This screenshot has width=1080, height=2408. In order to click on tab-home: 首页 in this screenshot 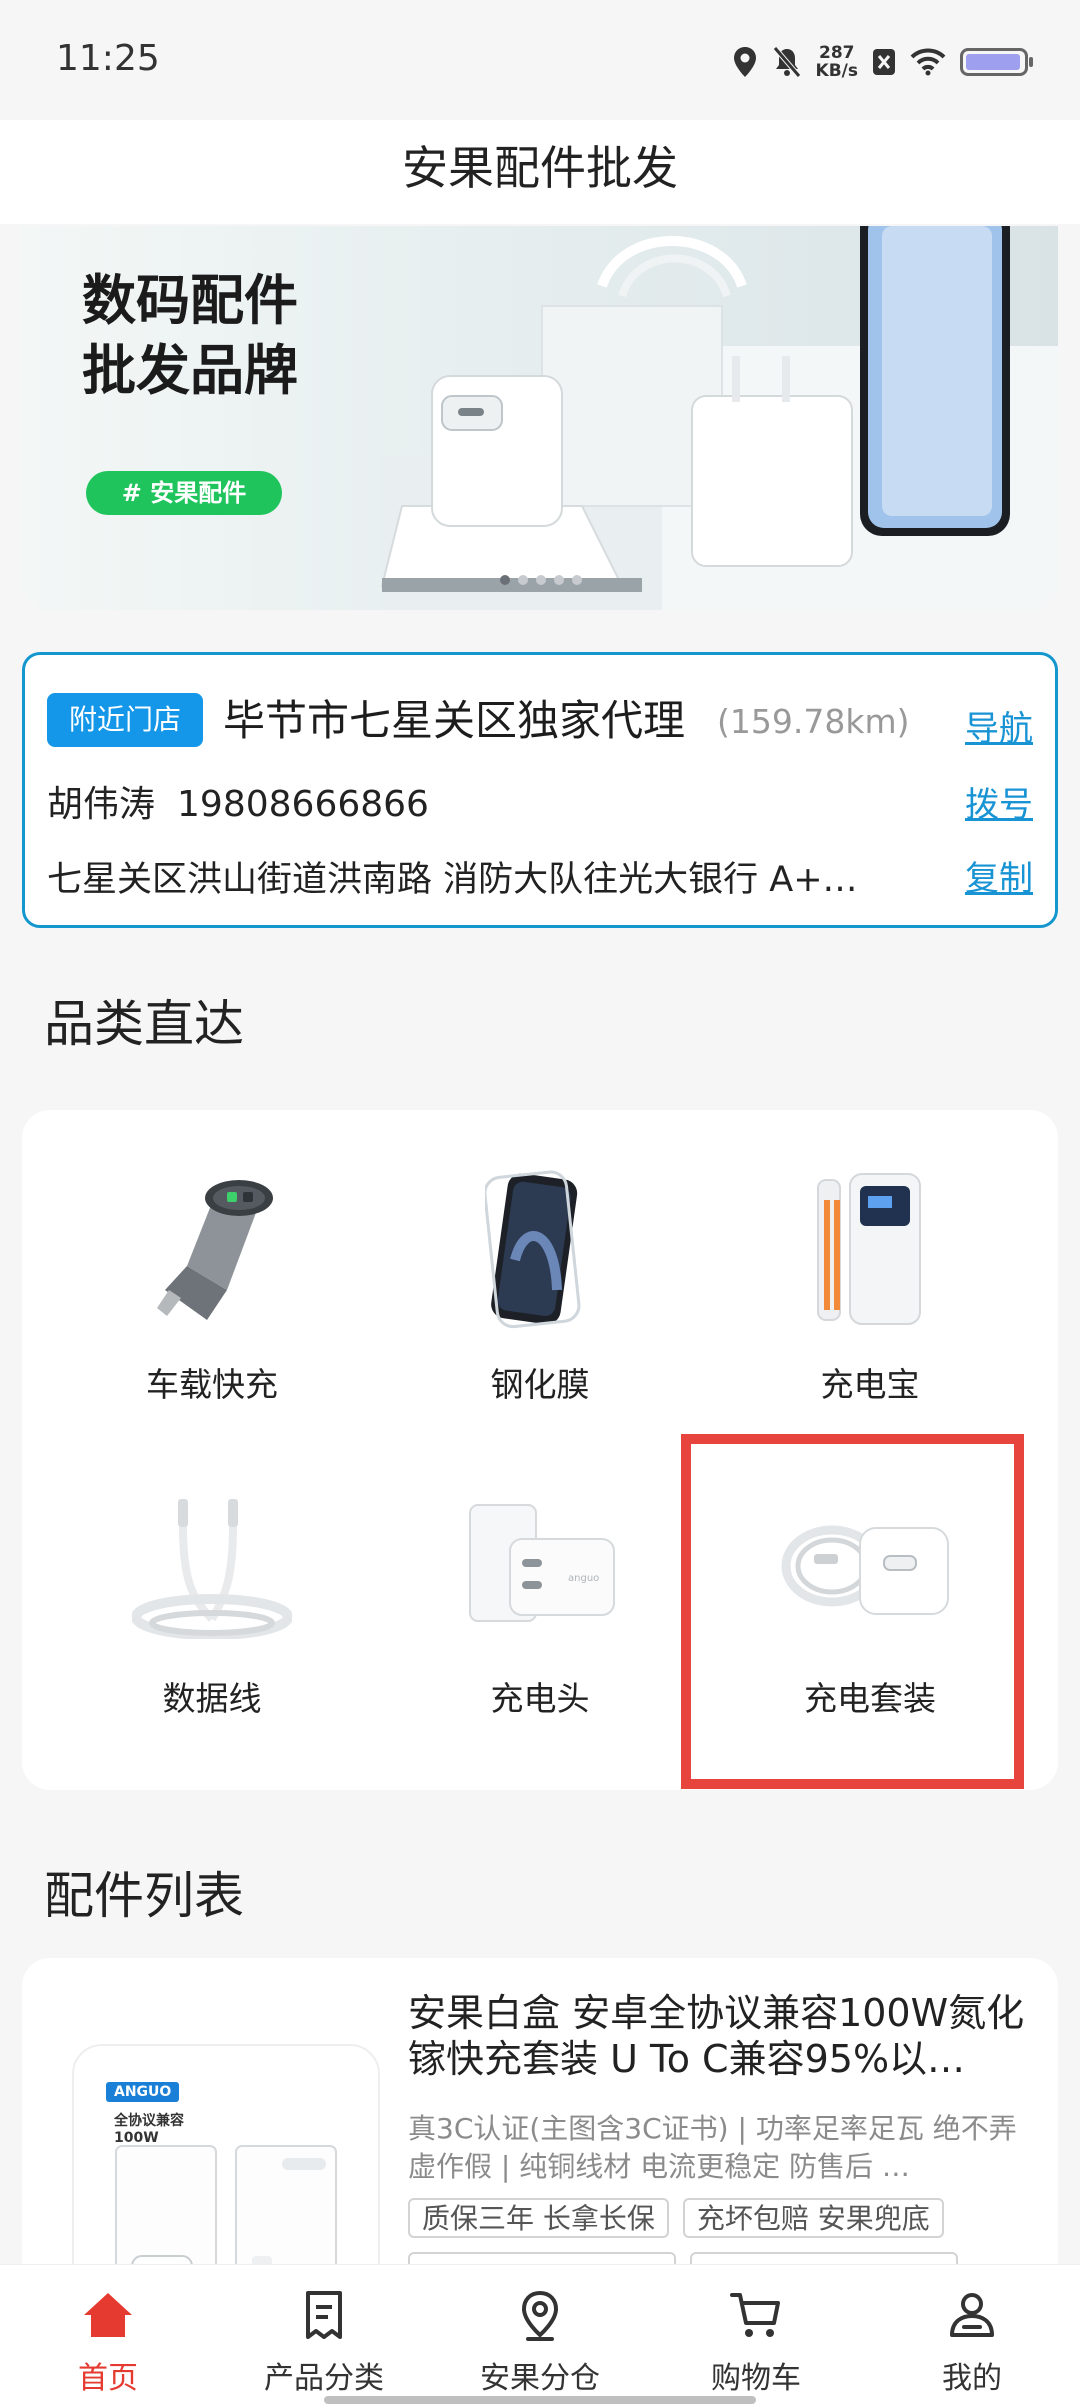, I will do `click(108, 2335)`.